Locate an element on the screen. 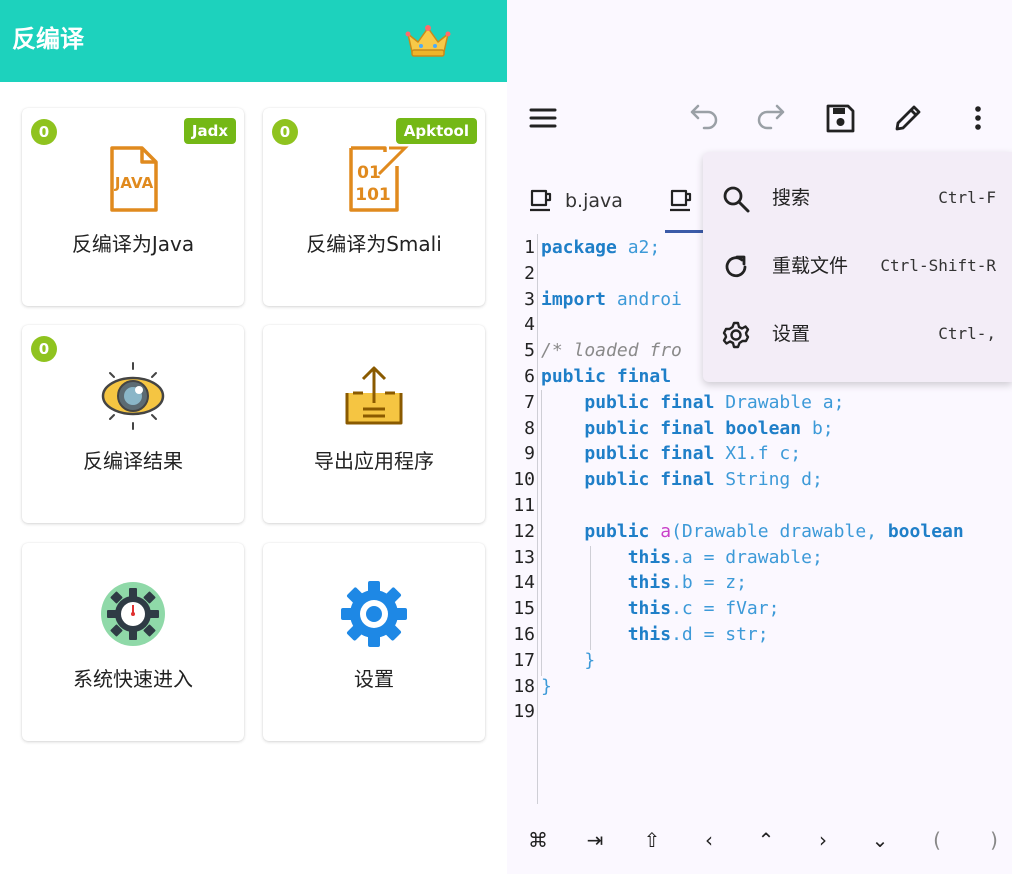  keyboard-shortcut-bar: ⌘ ⇥ ⇧ ‹ ⌃ › ⌄ () is located at coordinates (759, 839).